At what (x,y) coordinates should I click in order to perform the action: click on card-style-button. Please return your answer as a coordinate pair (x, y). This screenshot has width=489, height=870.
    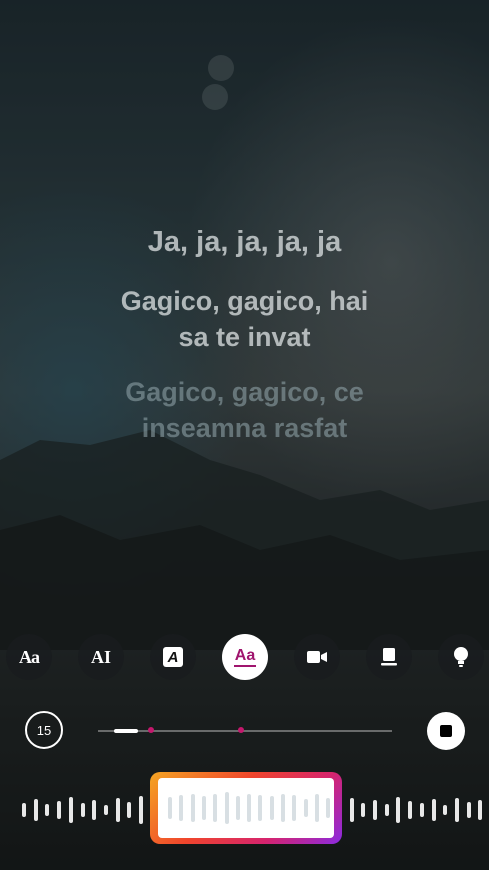
    Looking at the image, I should click on (389, 657).